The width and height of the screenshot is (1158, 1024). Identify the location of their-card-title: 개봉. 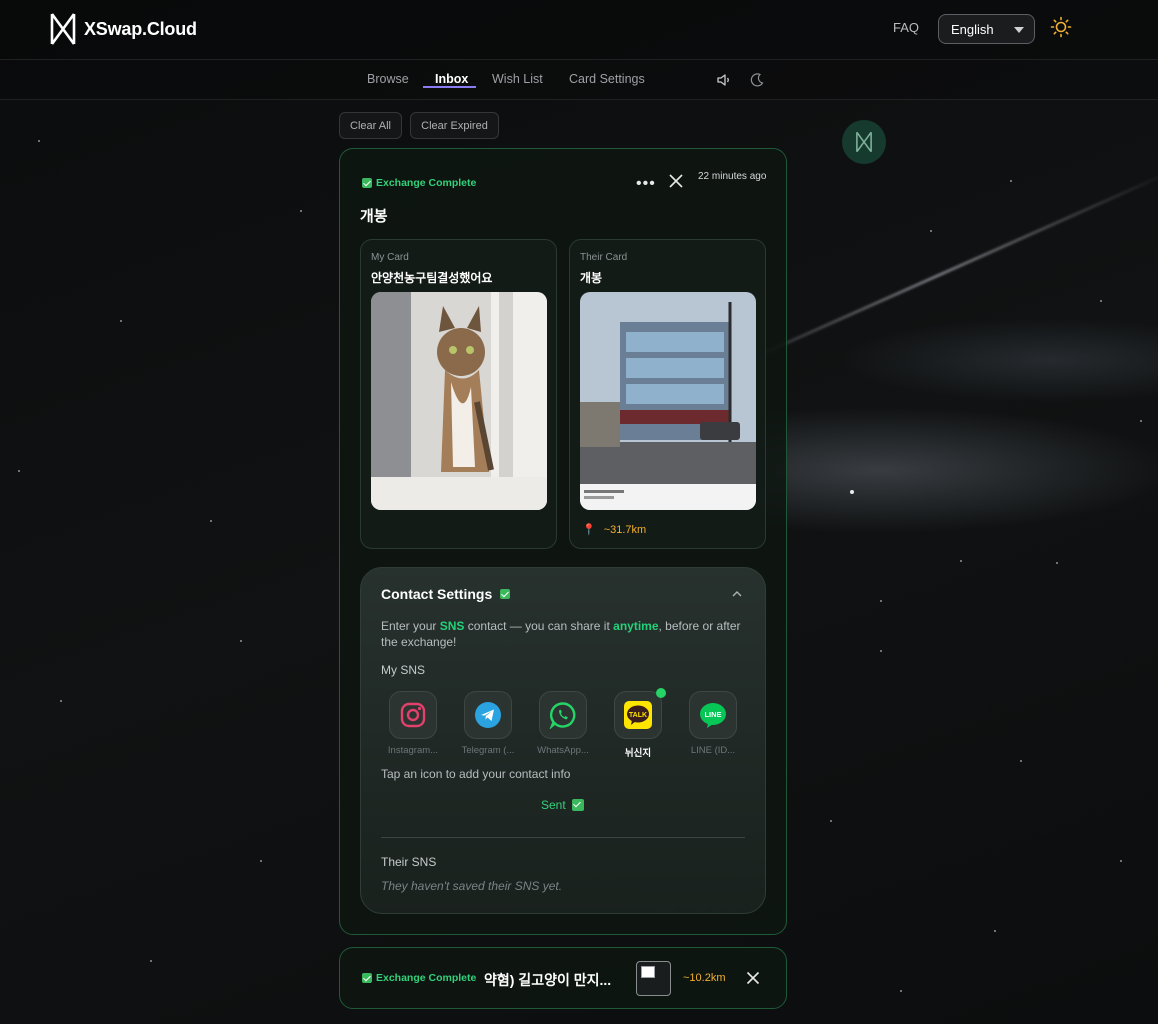
(591, 278).